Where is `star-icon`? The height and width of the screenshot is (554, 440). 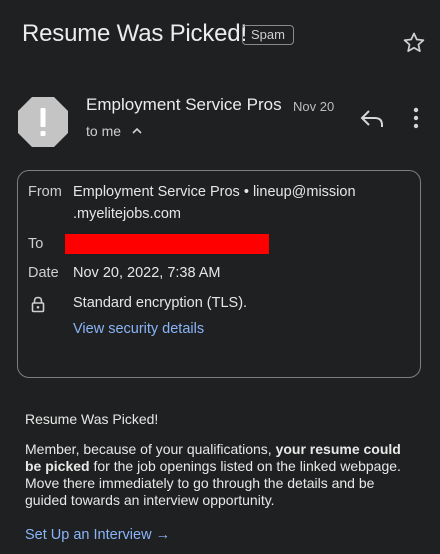
star-icon is located at coordinates (414, 43).